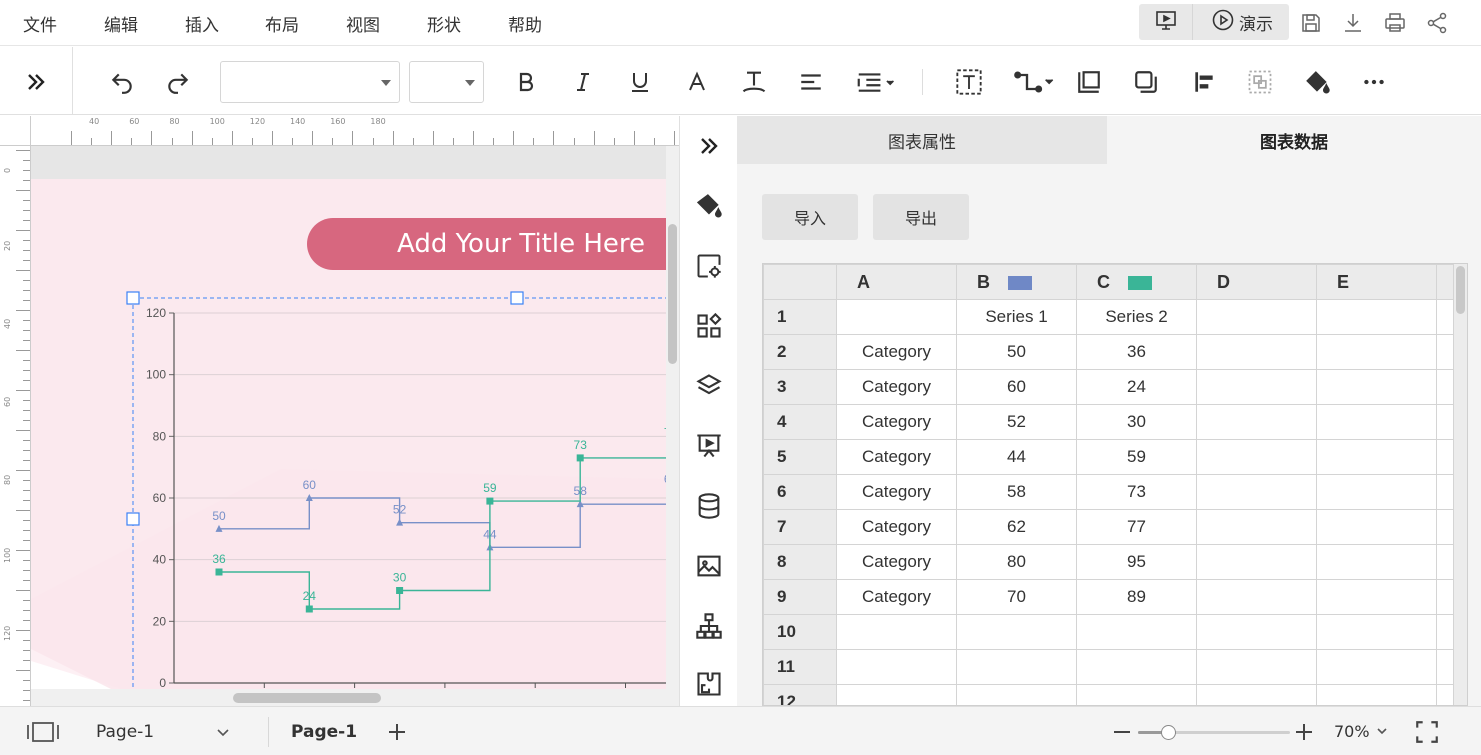  I want to click on column-header-e: E, so click(1376, 282).